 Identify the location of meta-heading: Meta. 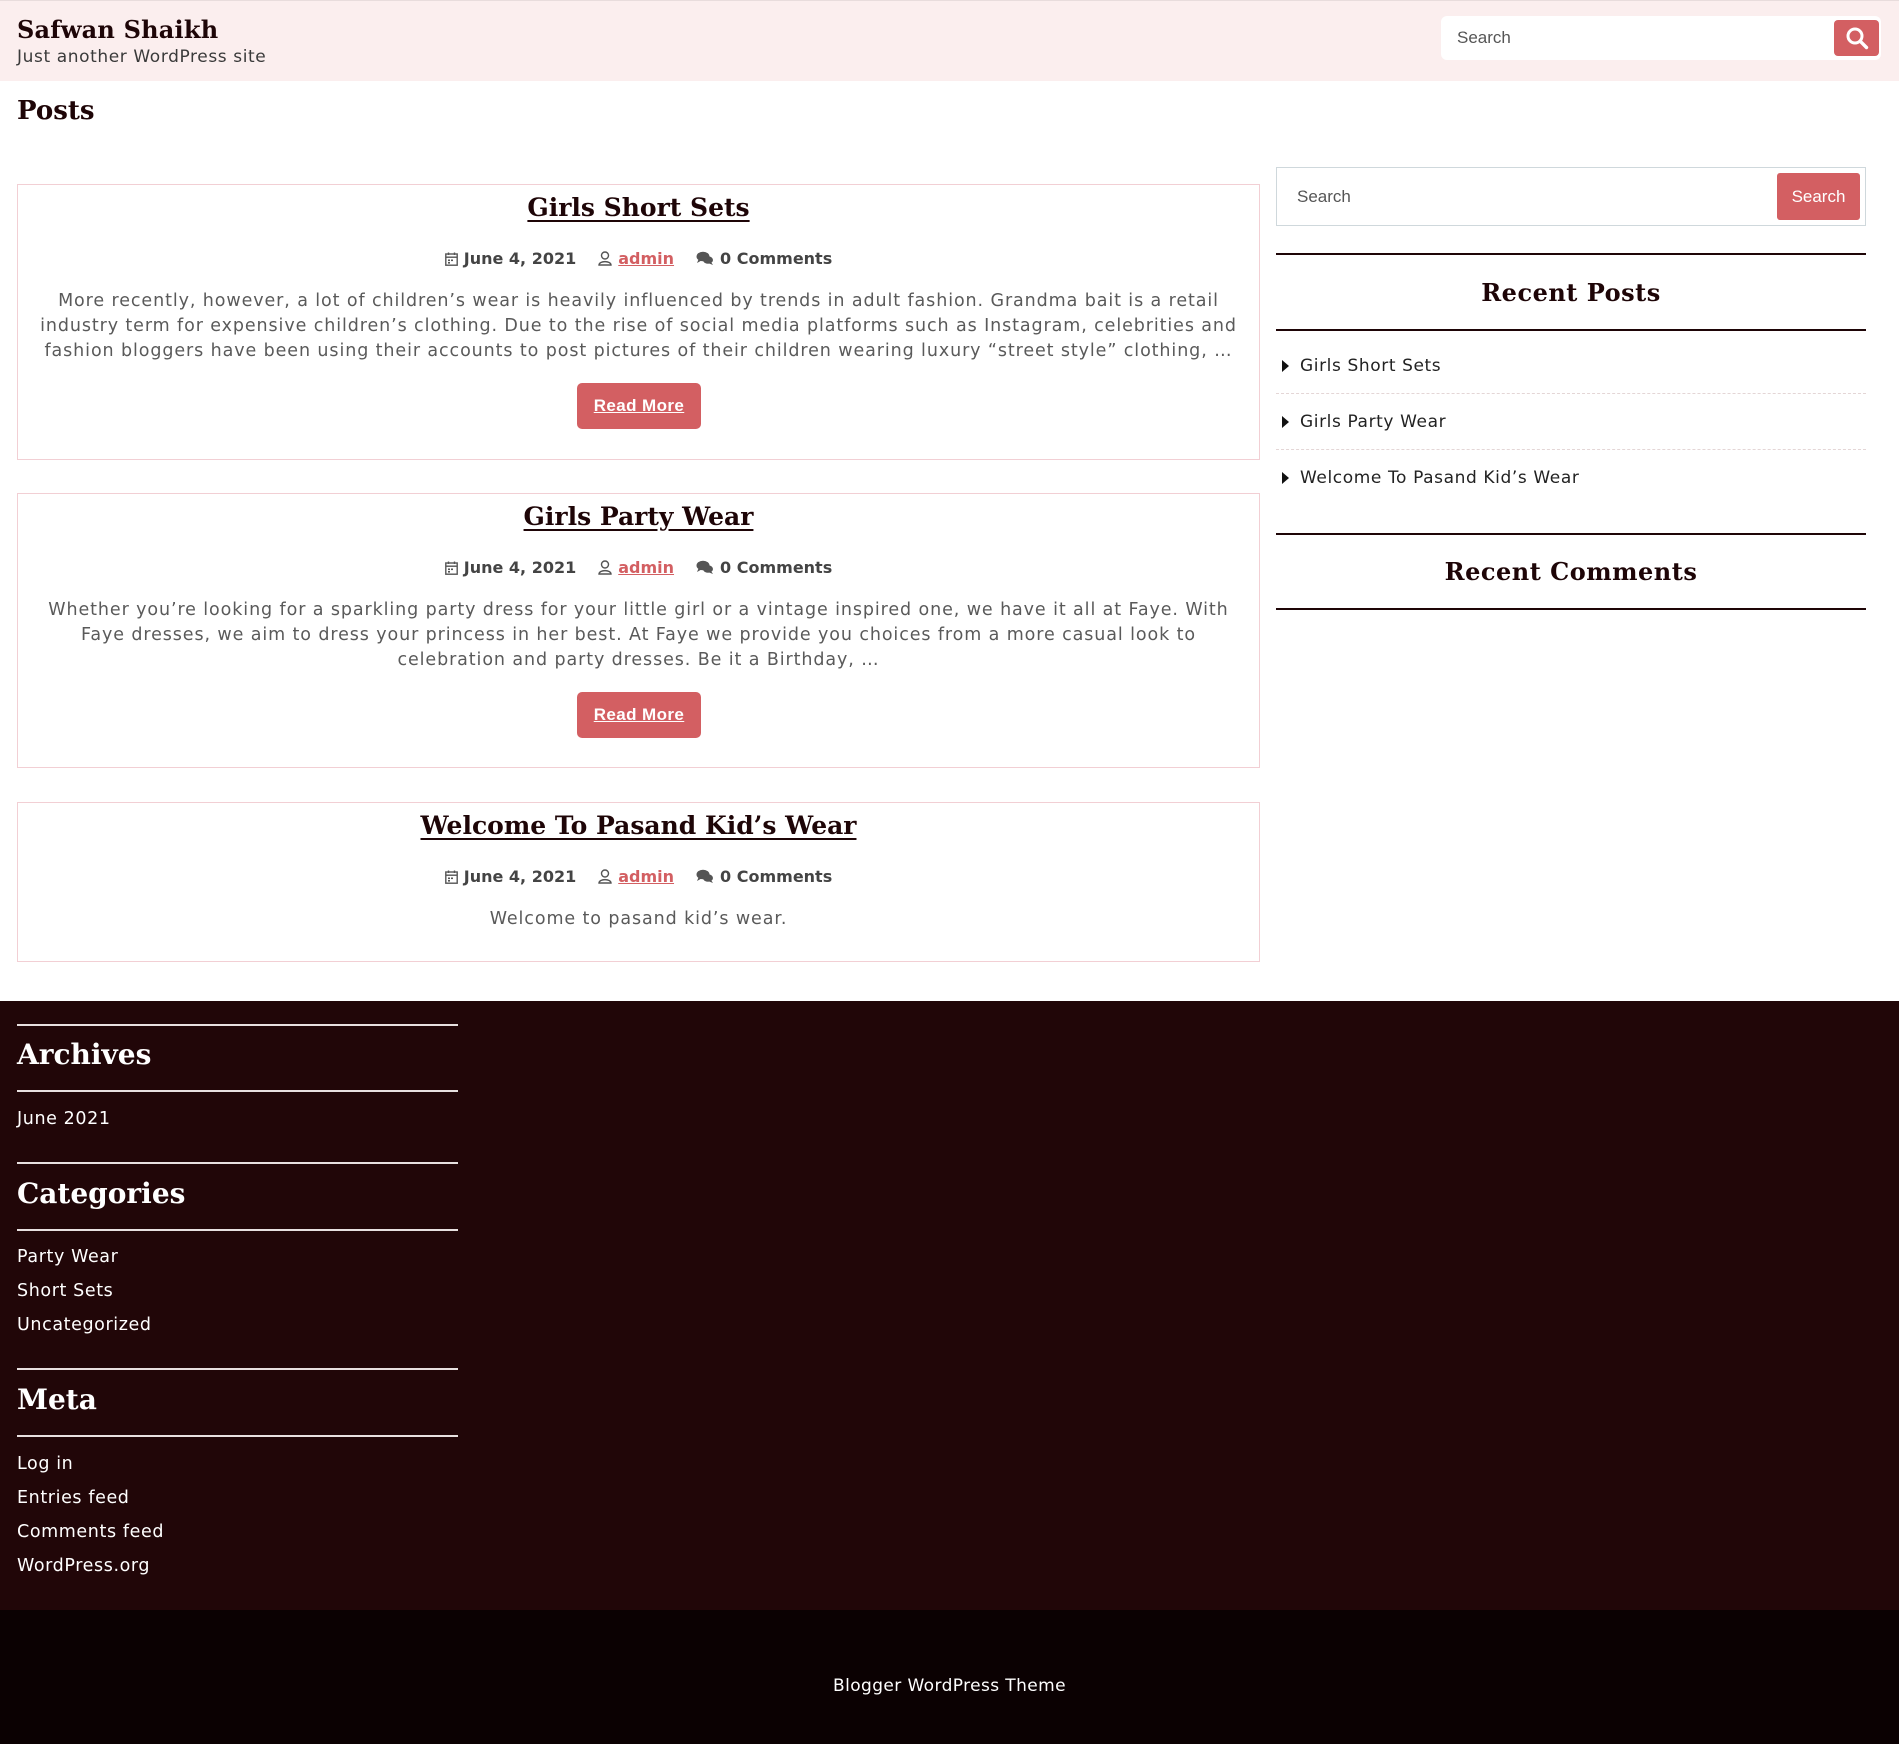
(57, 1399).